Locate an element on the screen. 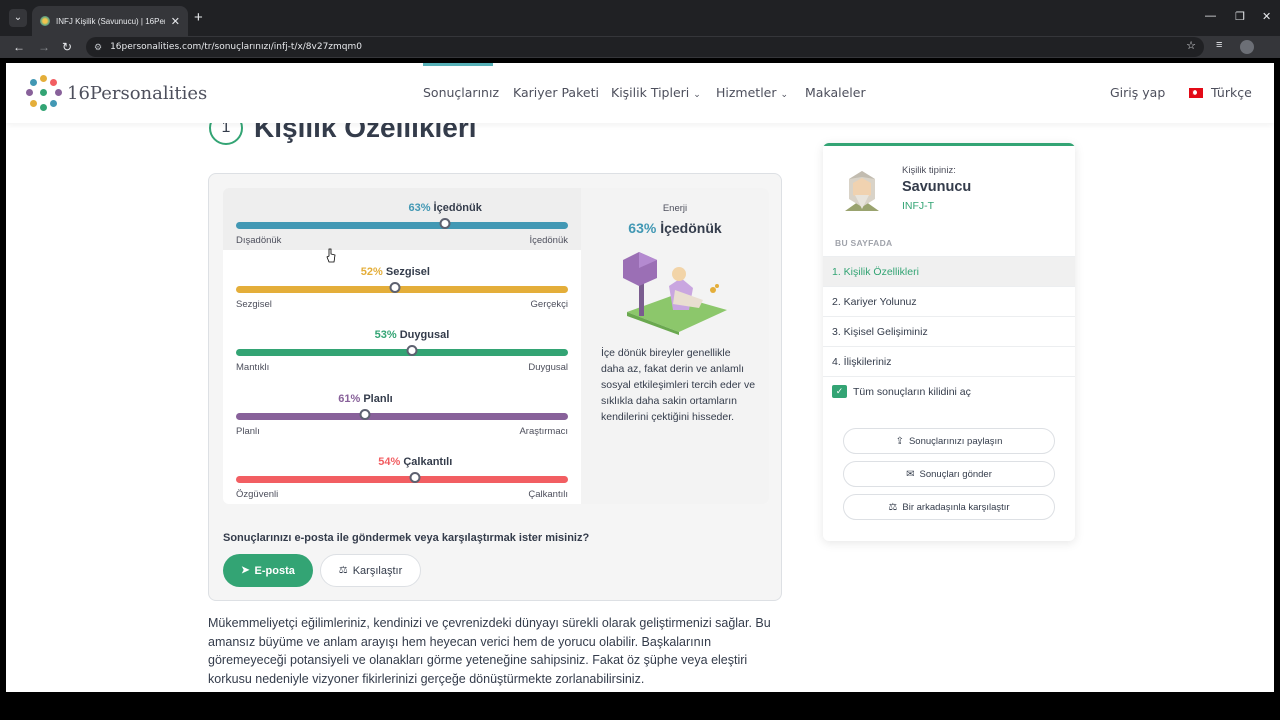 The height and width of the screenshot is (720, 1280). trait-label: 52% Sezgisel is located at coordinates (402, 274).